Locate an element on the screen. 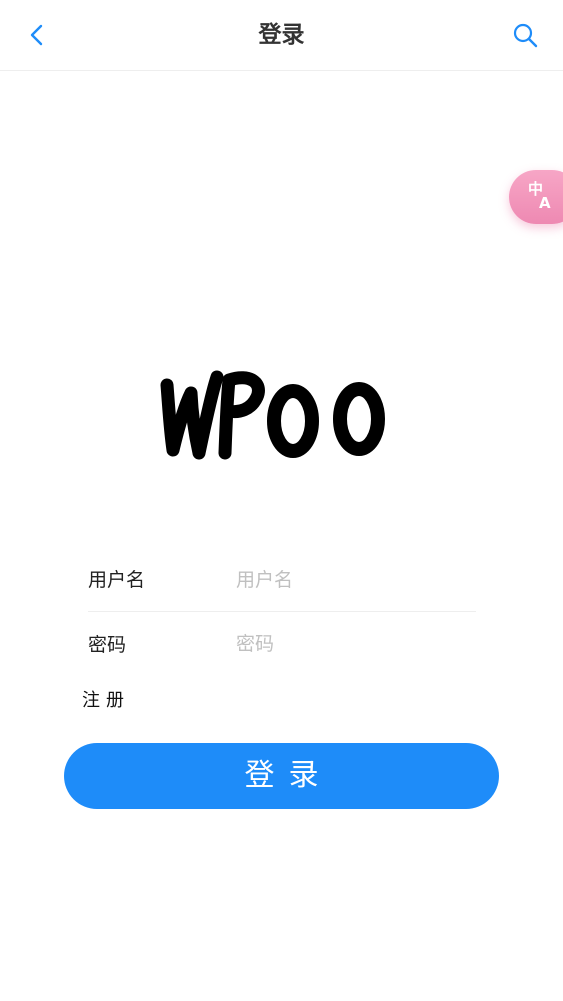  password-row: 密码 is located at coordinates (282, 643).